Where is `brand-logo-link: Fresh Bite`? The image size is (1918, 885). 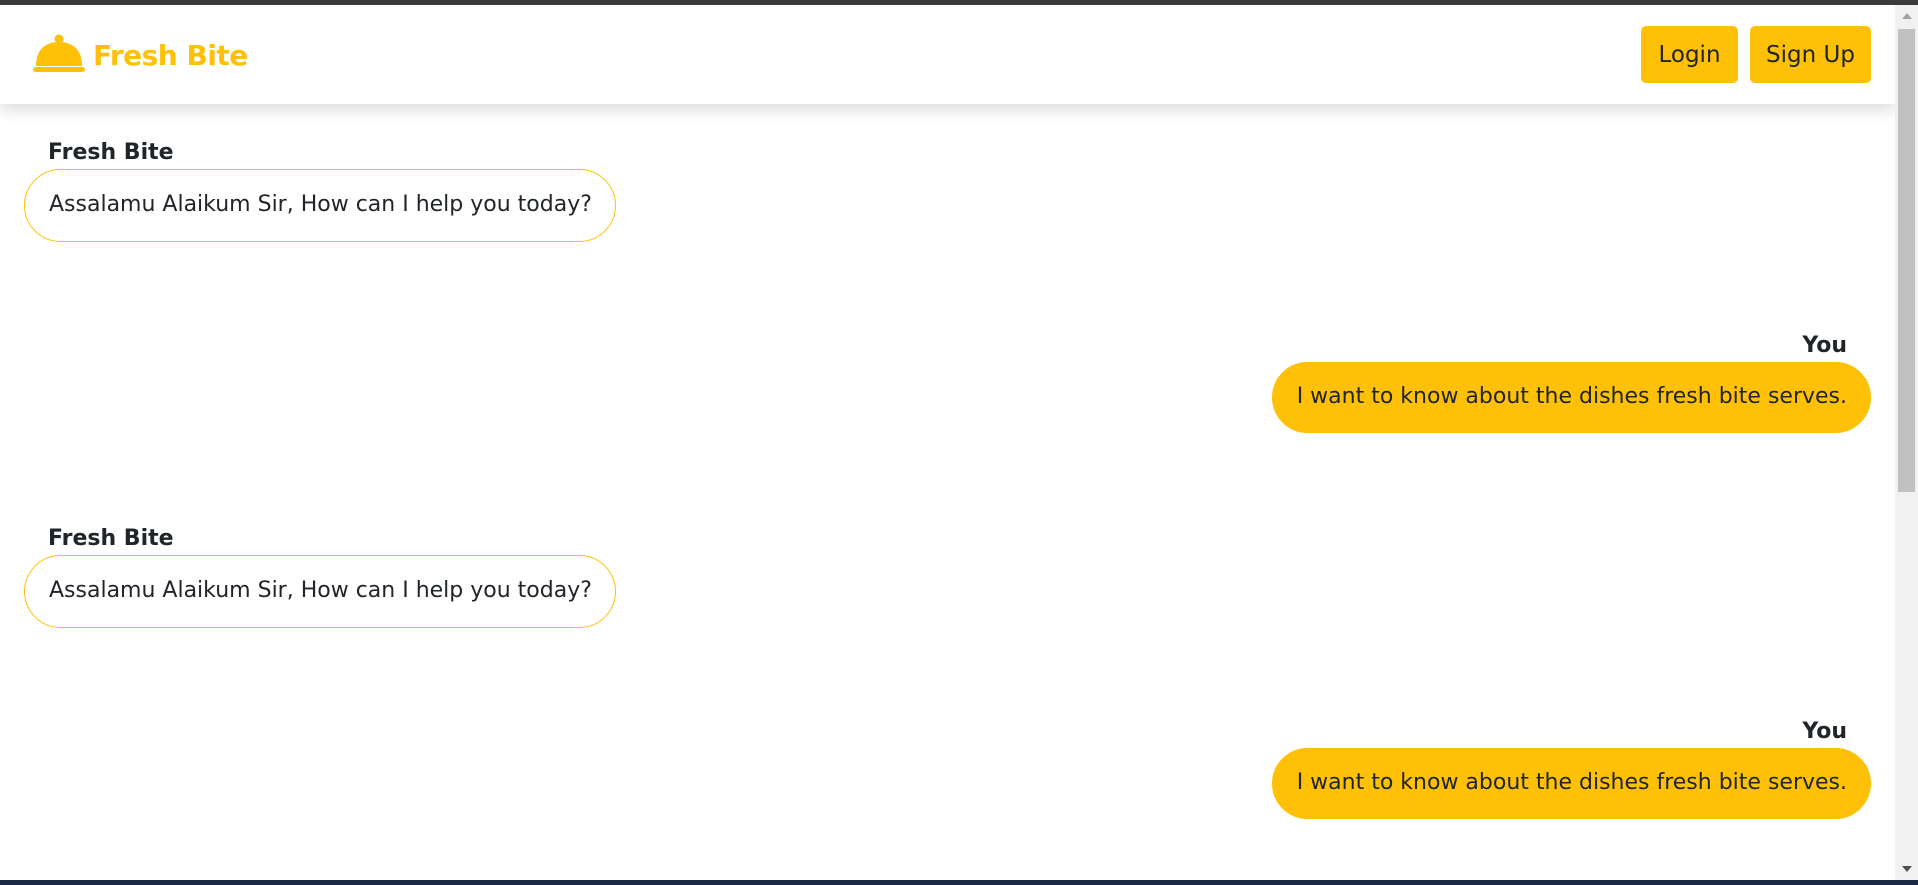
brand-logo-link: Fresh Bite is located at coordinates (140, 55).